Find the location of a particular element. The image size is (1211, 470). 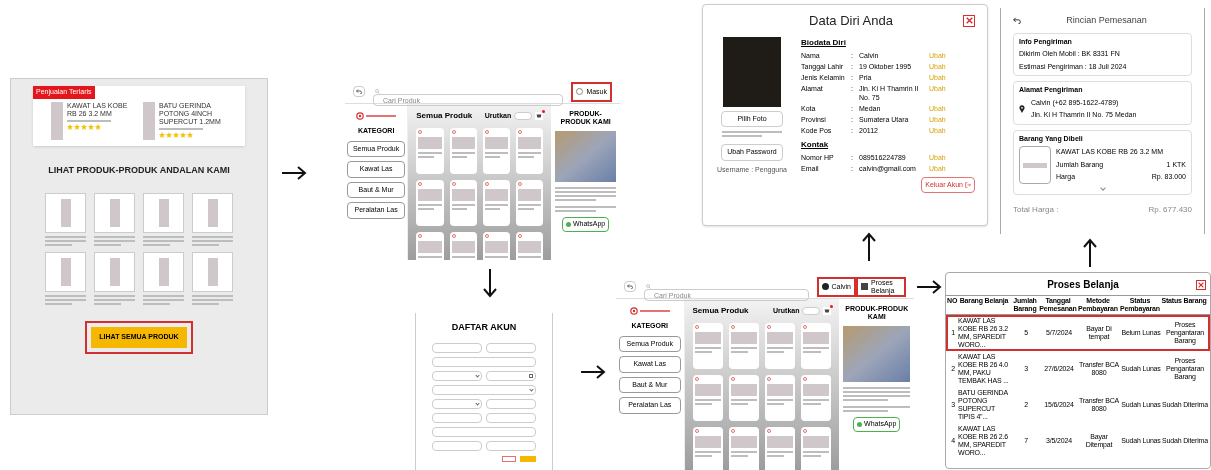

primary-button is located at coordinates (528, 458).